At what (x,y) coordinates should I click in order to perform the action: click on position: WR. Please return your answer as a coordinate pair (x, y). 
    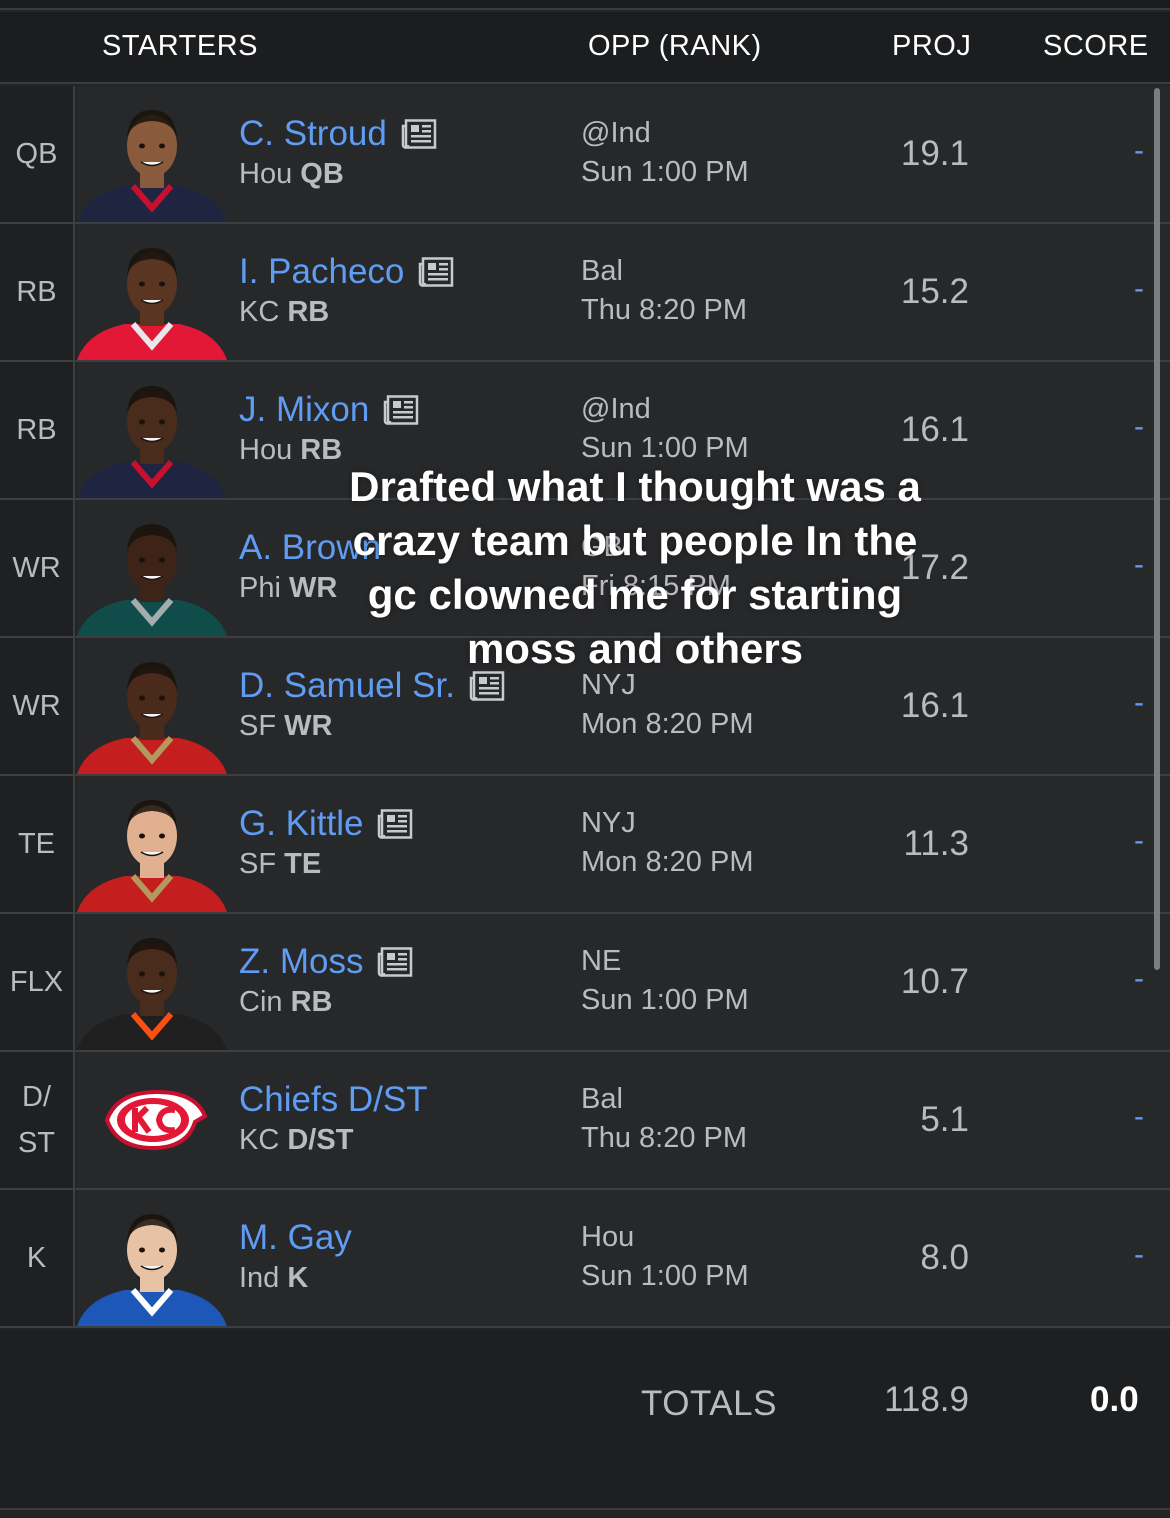
    Looking at the image, I should click on (308, 726).